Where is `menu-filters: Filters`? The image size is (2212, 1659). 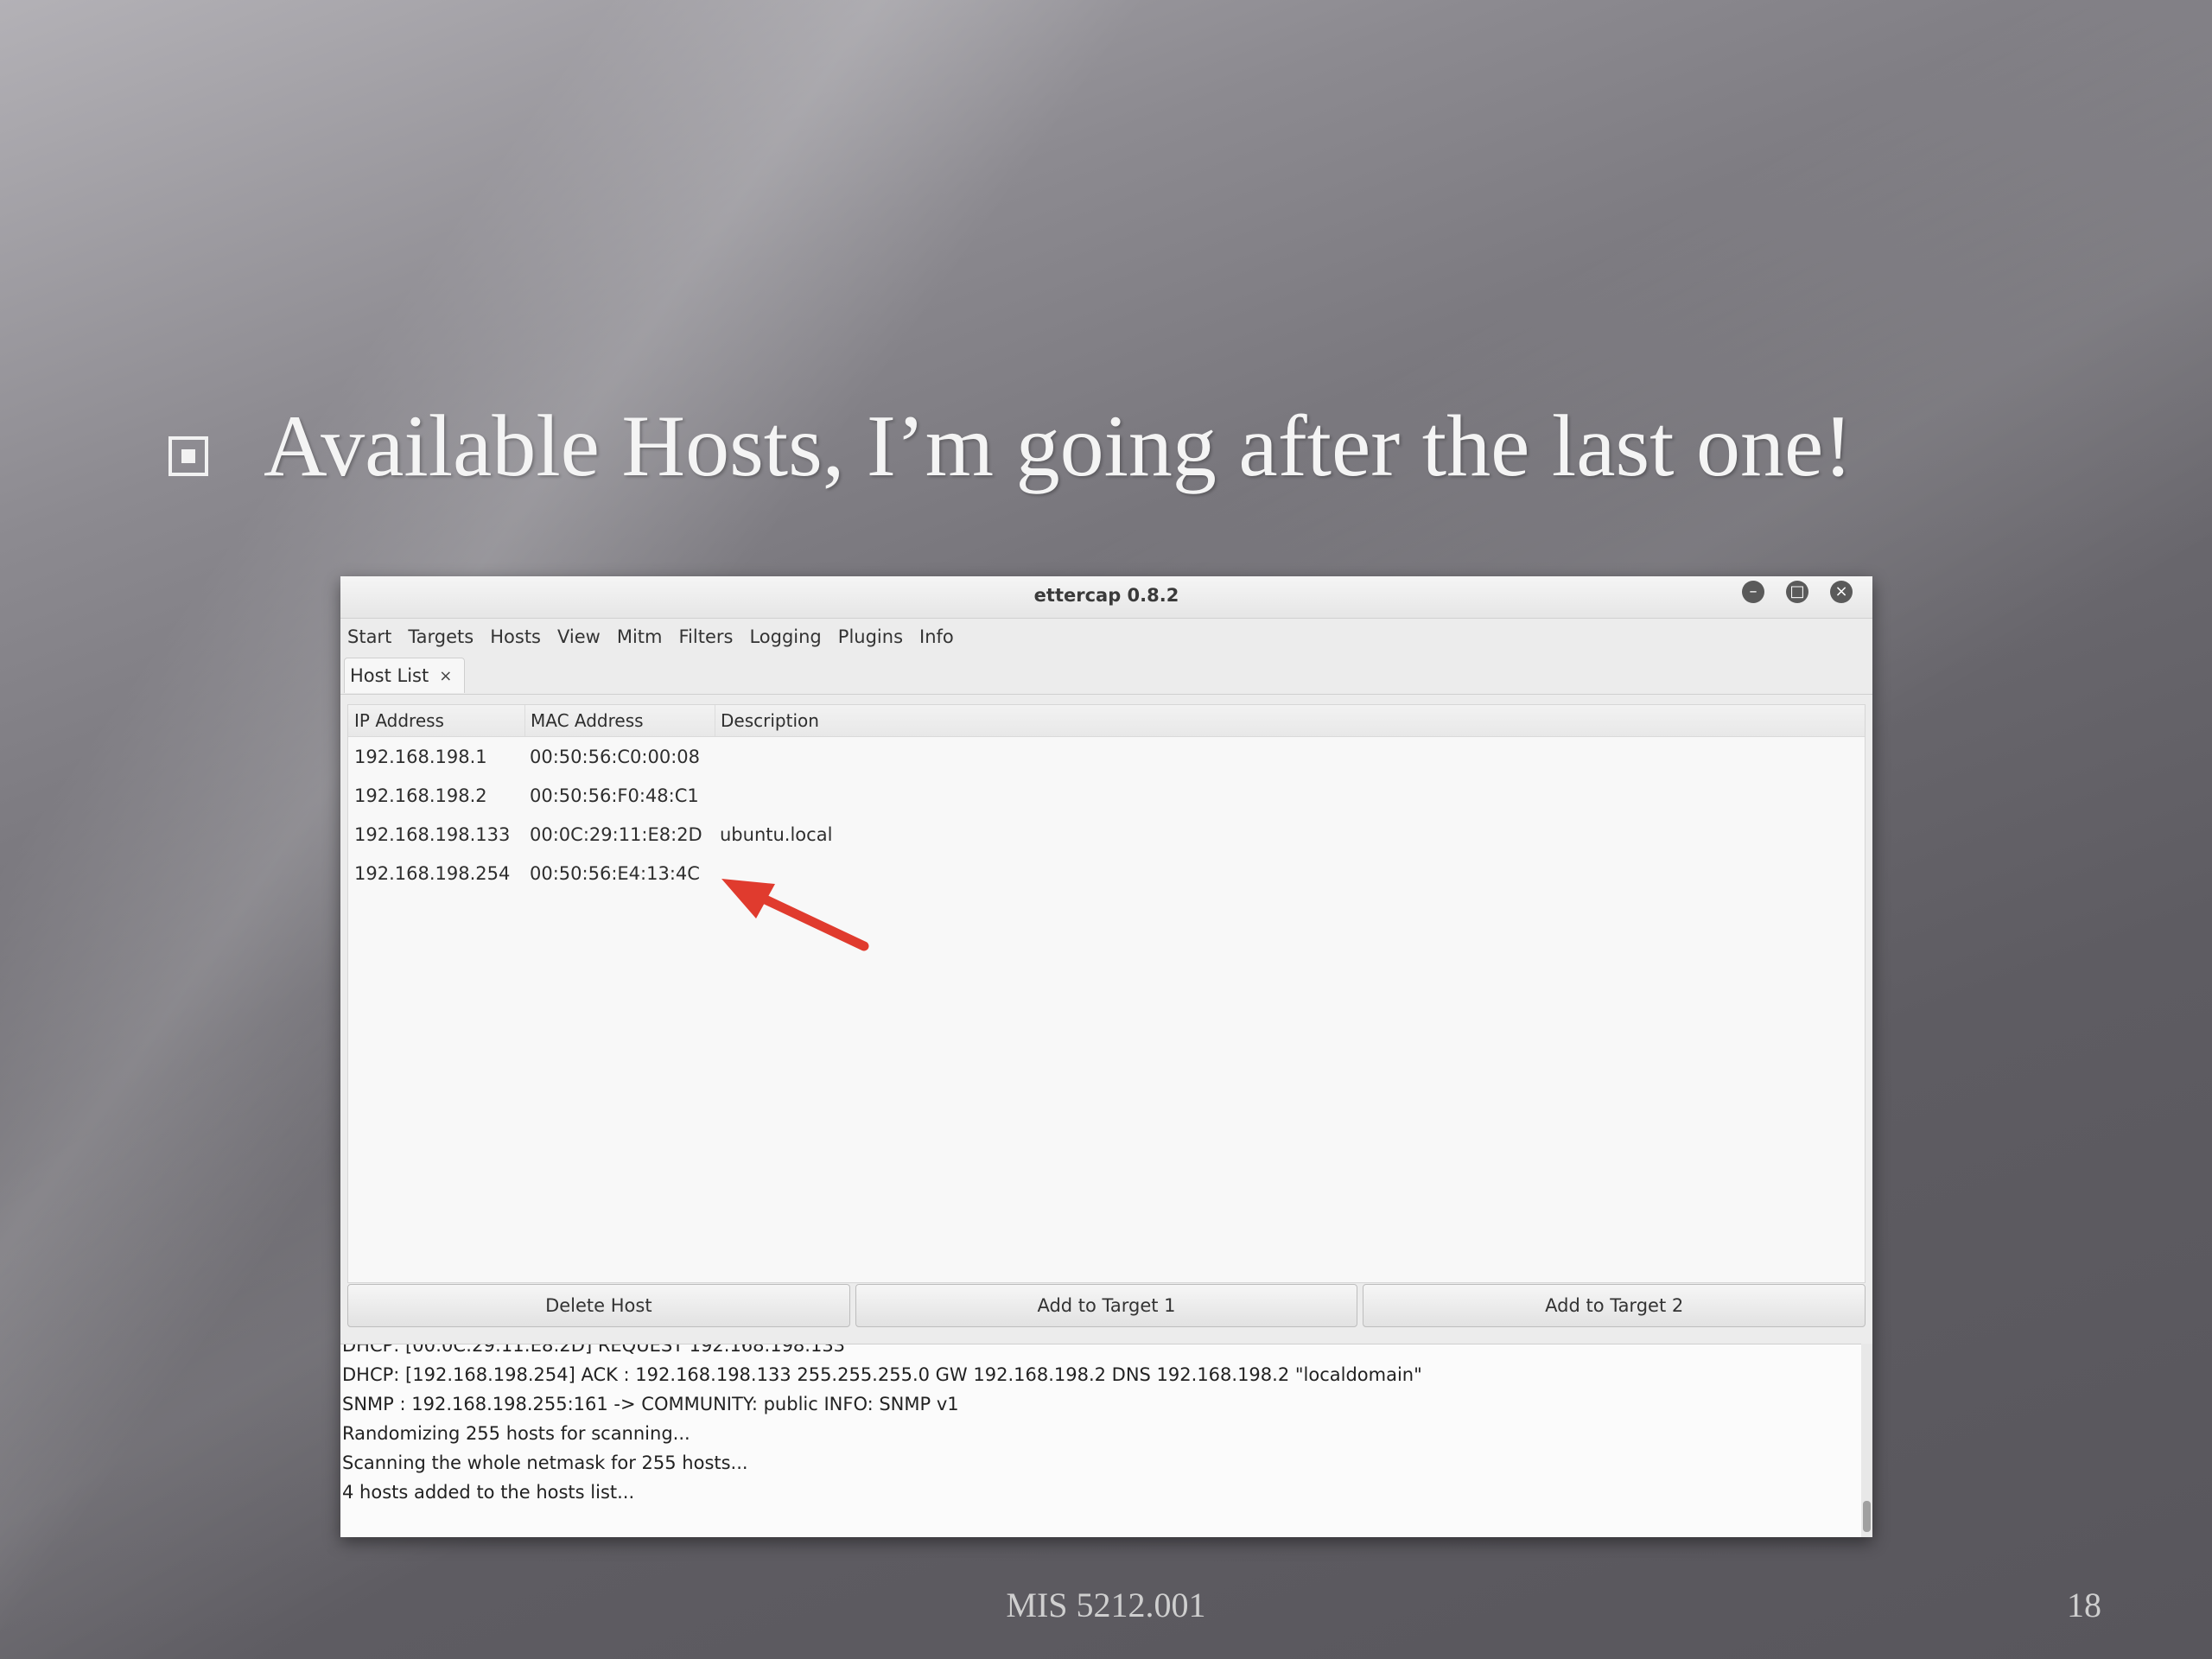 menu-filters: Filters is located at coordinates (706, 636).